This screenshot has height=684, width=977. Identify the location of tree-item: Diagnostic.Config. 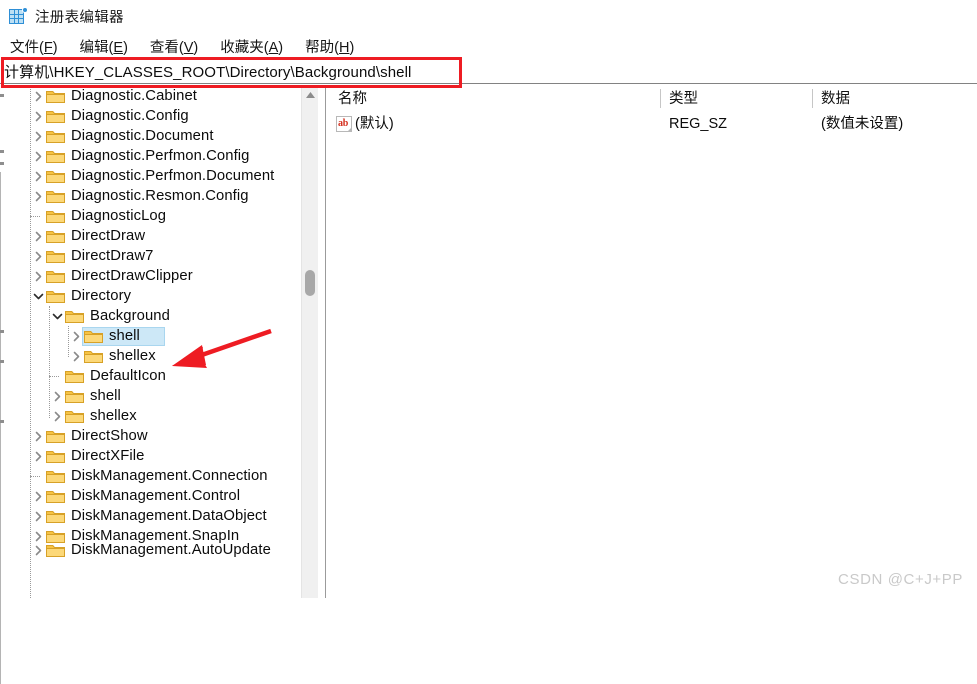
(155, 116).